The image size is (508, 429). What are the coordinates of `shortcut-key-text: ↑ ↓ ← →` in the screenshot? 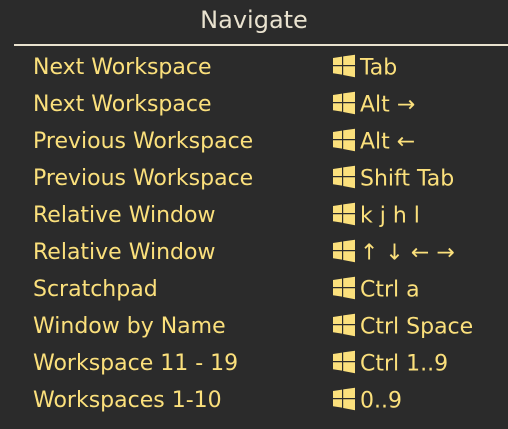 It's located at (407, 253).